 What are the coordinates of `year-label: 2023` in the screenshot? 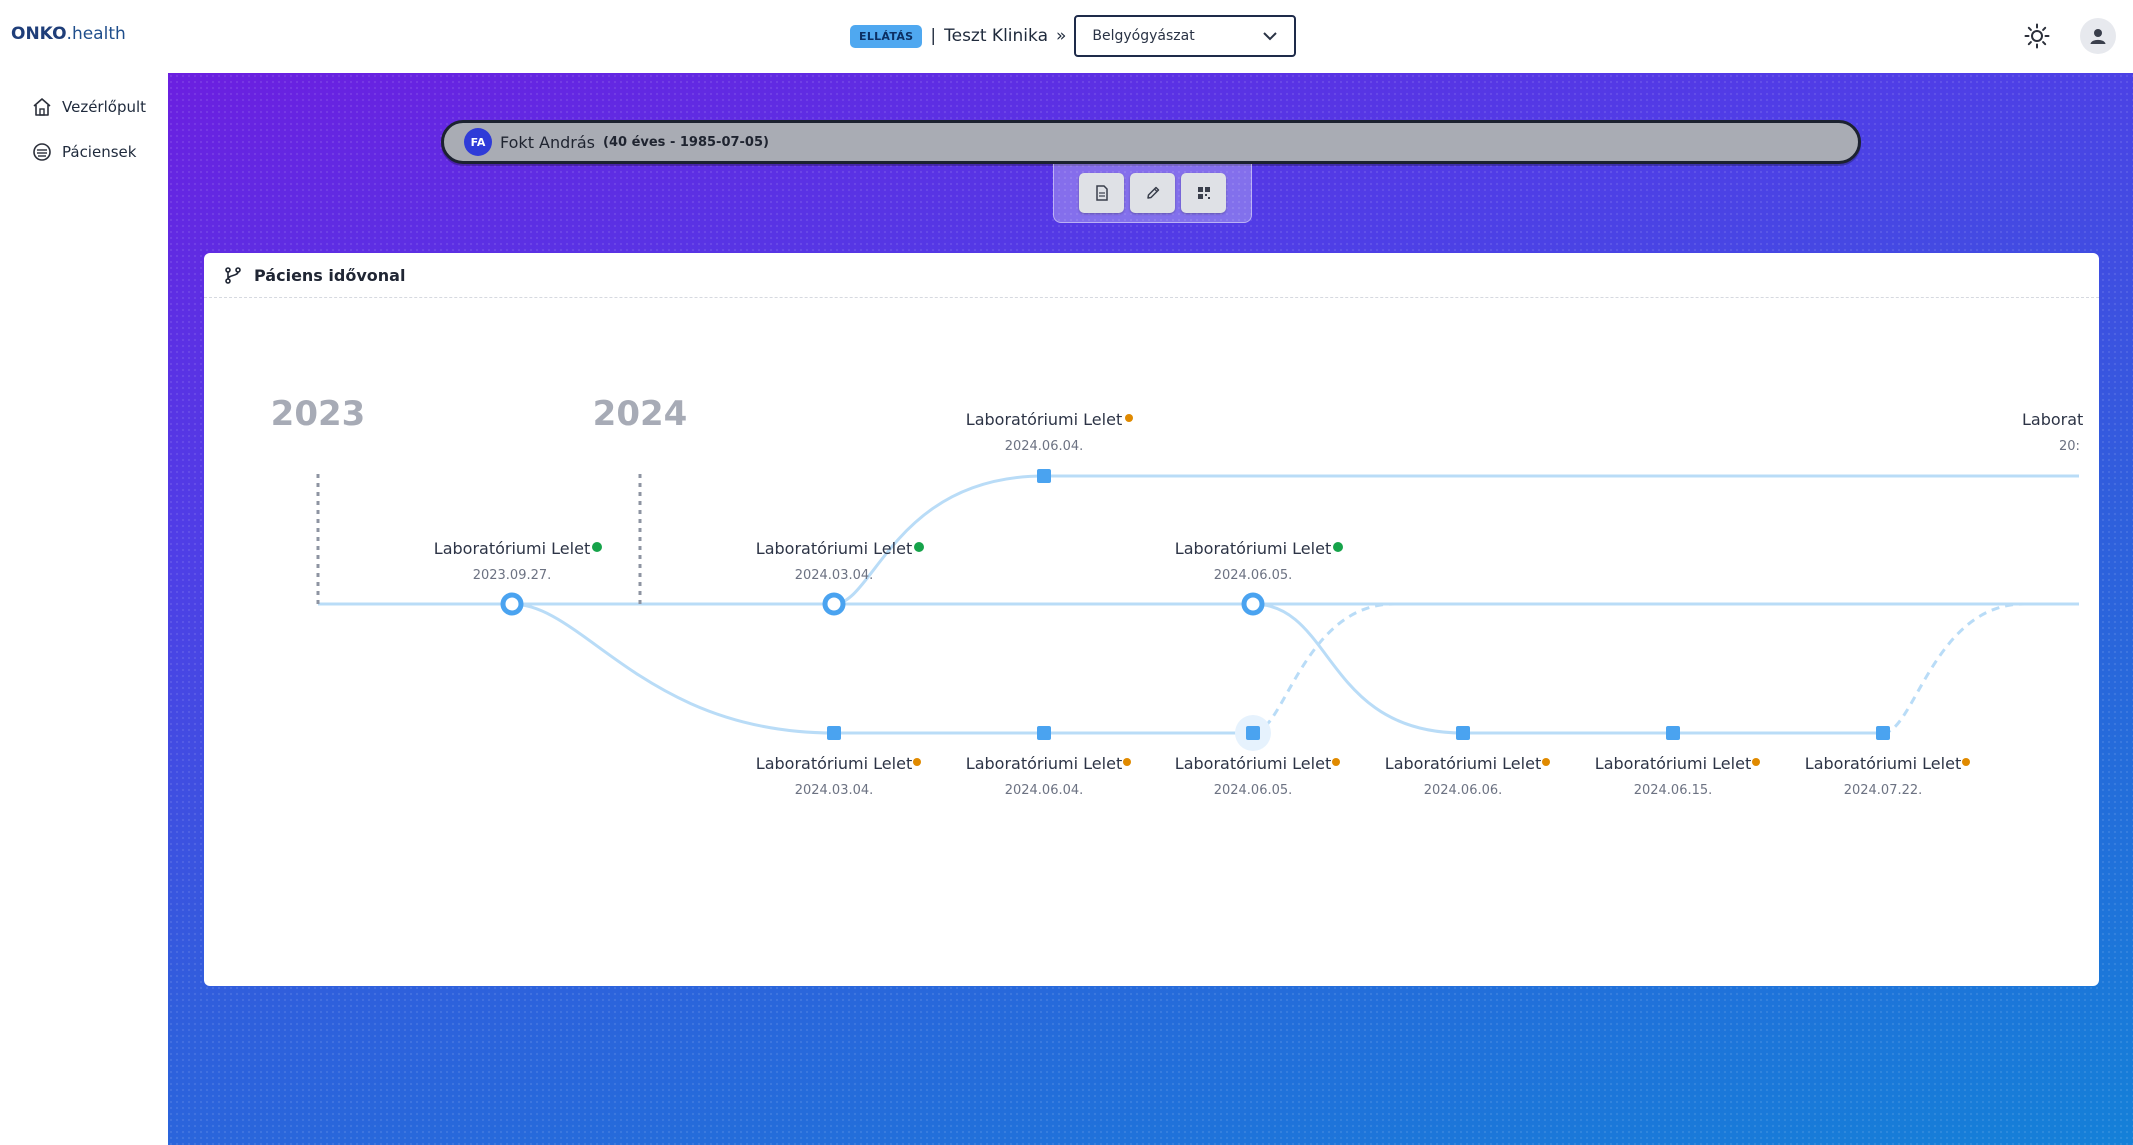 It's located at (318, 414).